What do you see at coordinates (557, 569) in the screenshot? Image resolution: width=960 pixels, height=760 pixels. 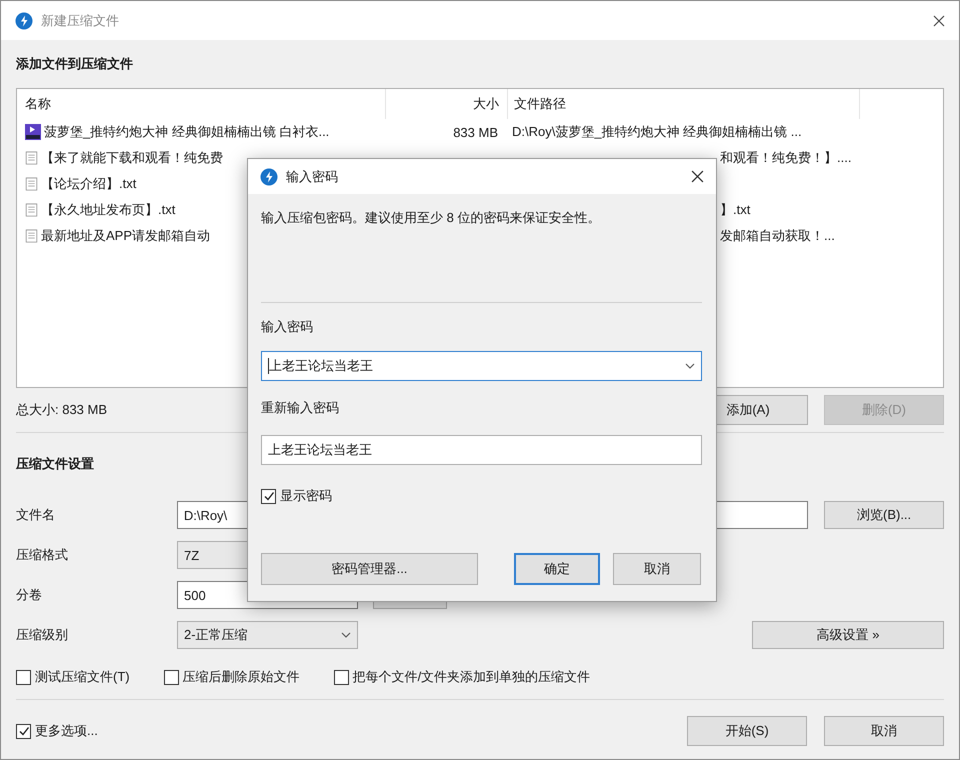 I see `dialog-button: 确定` at bounding box center [557, 569].